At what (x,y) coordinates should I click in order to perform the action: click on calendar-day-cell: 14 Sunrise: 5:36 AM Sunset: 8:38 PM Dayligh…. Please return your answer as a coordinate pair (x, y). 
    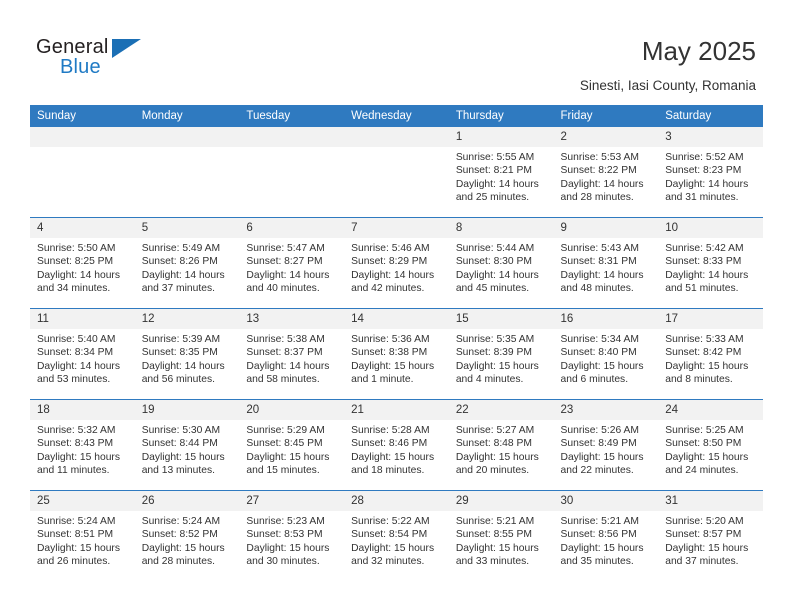
    Looking at the image, I should click on (396, 354).